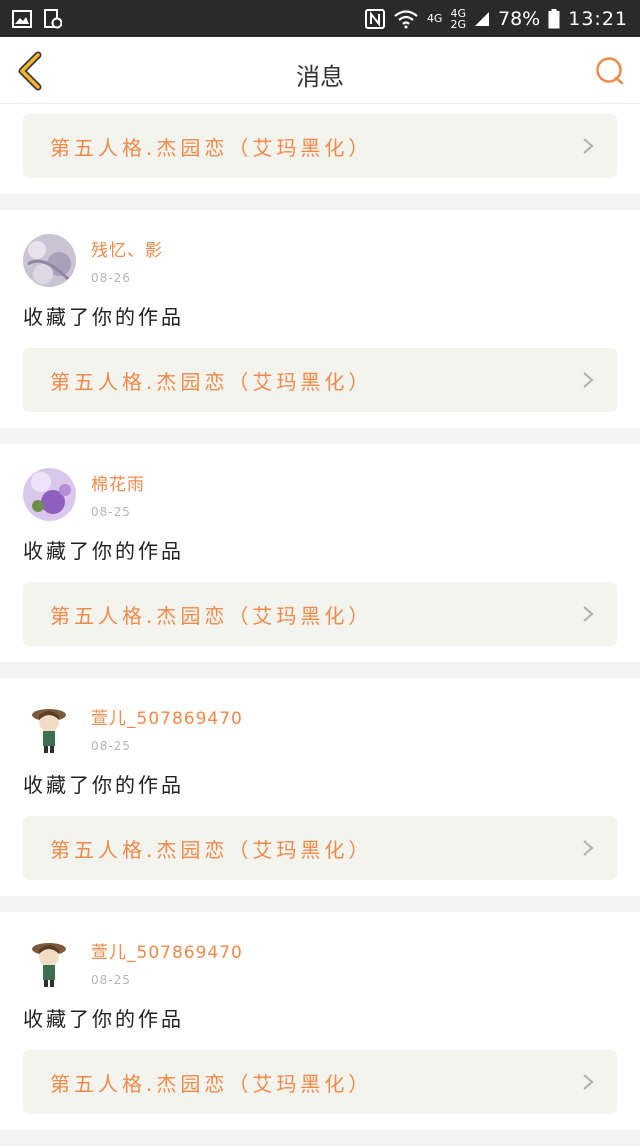  I want to click on search-icon, so click(610, 71).